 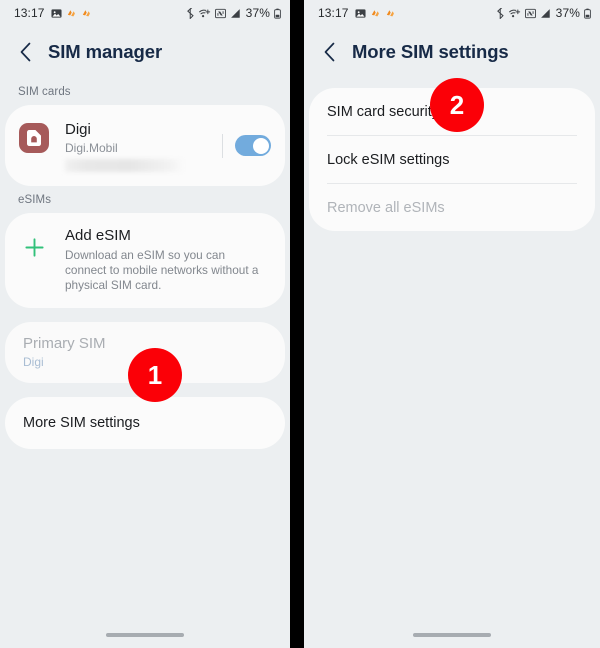 I want to click on app-bar: More SIM settings, so click(x=452, y=52).